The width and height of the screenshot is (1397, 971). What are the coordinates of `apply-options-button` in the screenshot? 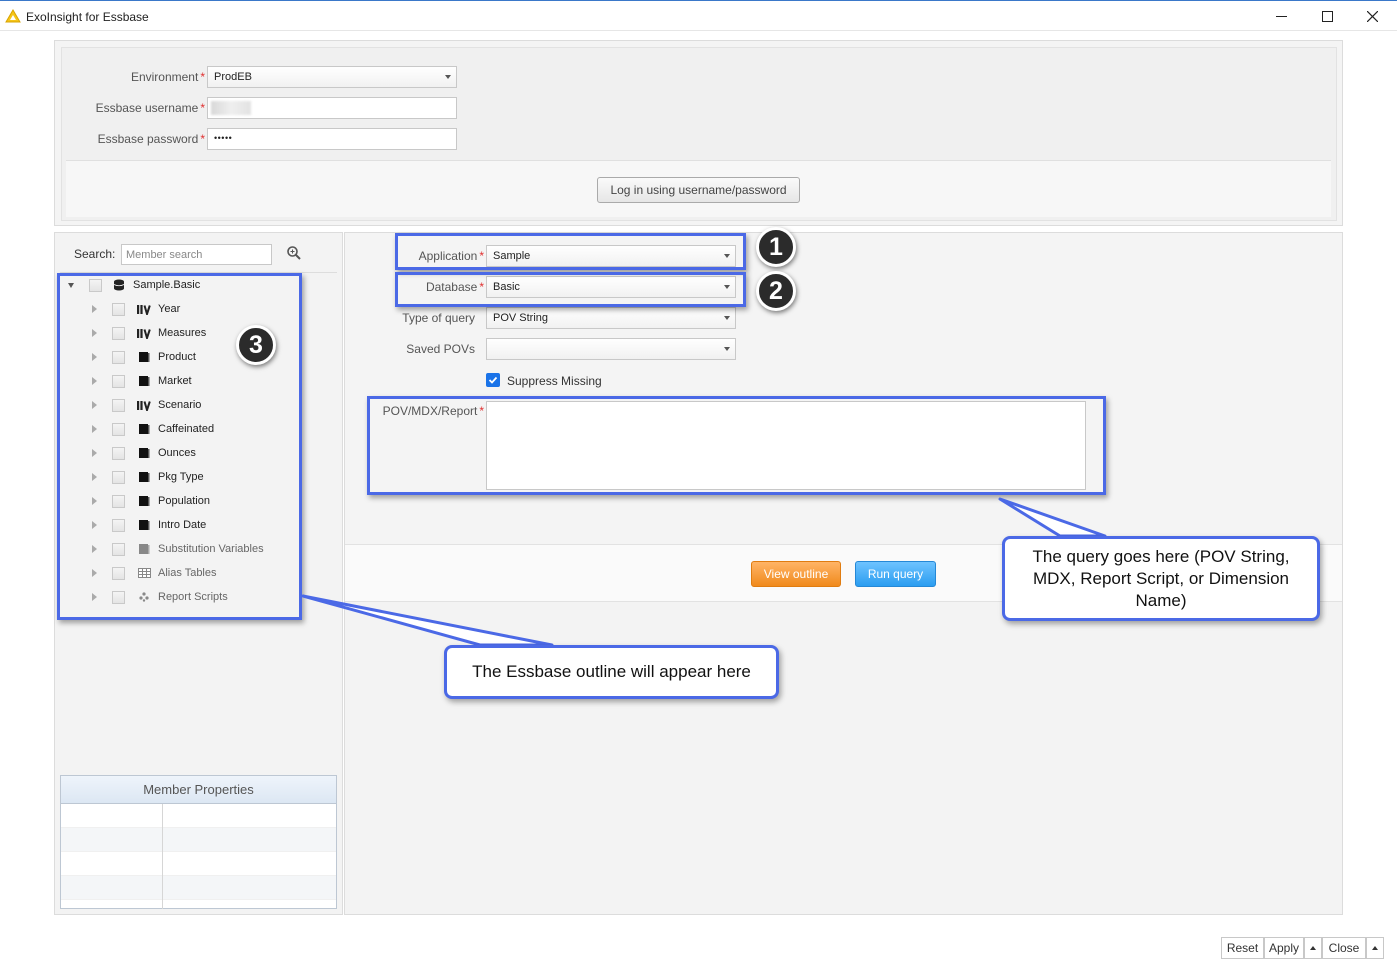 It's located at (1313, 948).